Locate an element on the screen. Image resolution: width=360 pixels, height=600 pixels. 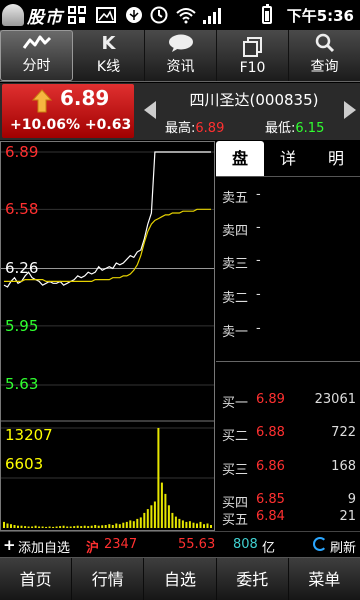
refresh-icon is located at coordinates (320, 544).